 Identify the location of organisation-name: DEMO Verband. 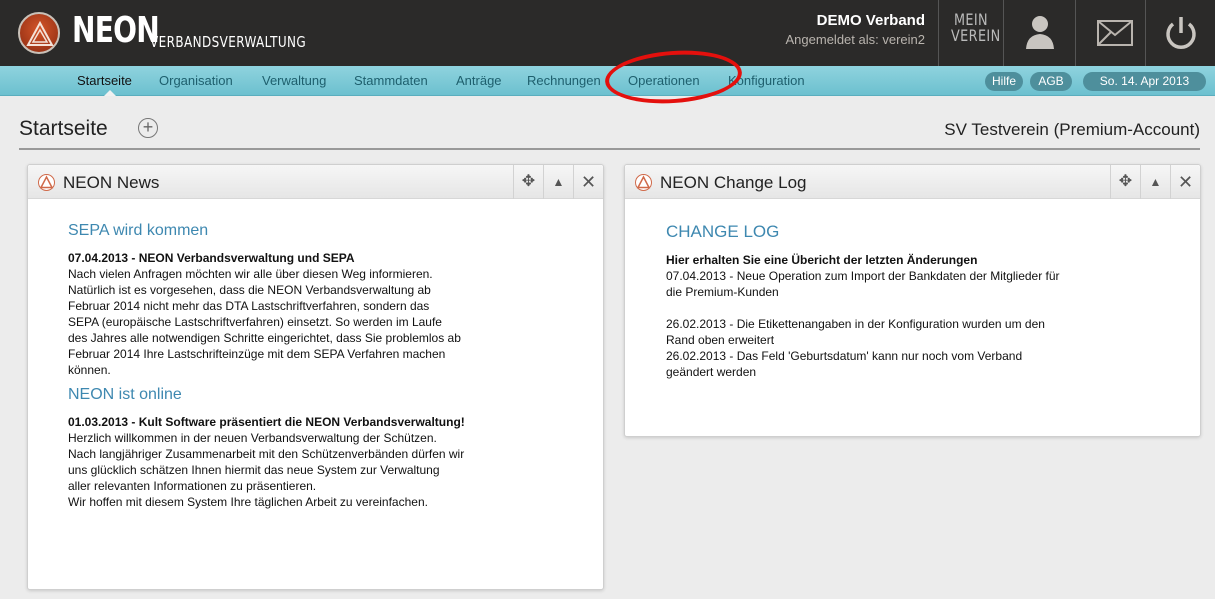
(870, 20).